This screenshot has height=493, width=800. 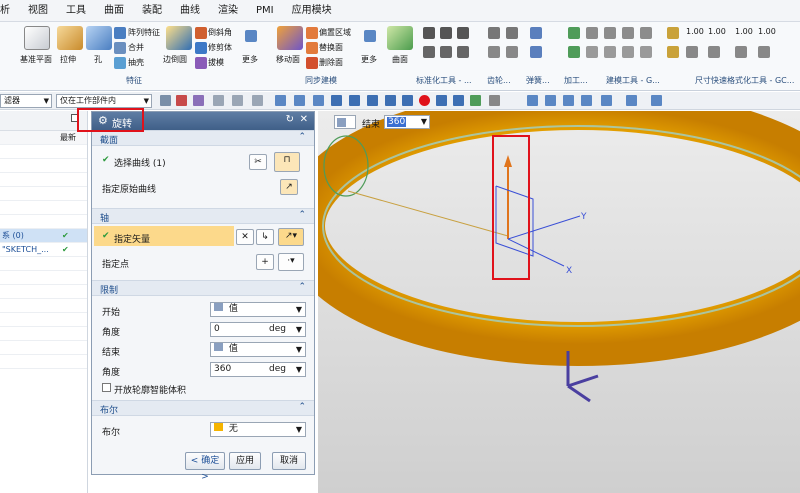 I want to click on scope-combo: 仅在工作部件内 ▼, so click(x=104, y=101).